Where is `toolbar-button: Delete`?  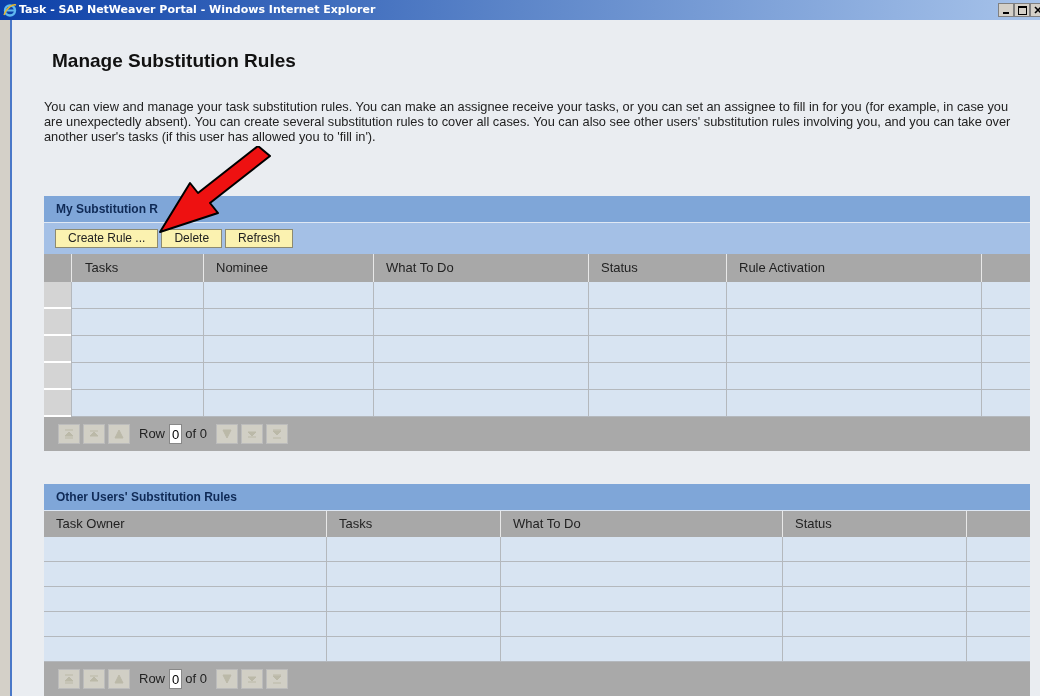
toolbar-button: Delete is located at coordinates (192, 238).